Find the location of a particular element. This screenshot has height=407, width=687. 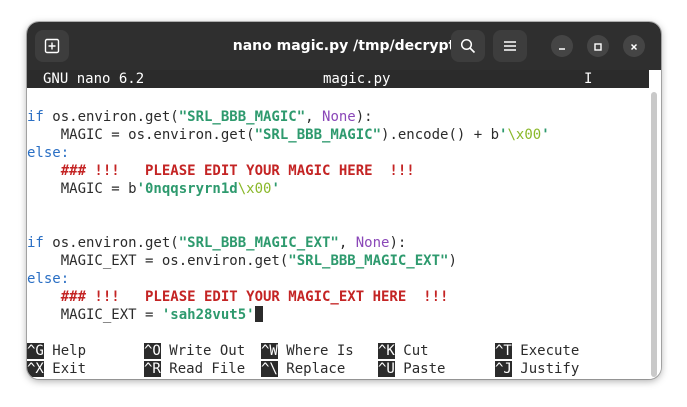

menu-button is located at coordinates (510, 46).